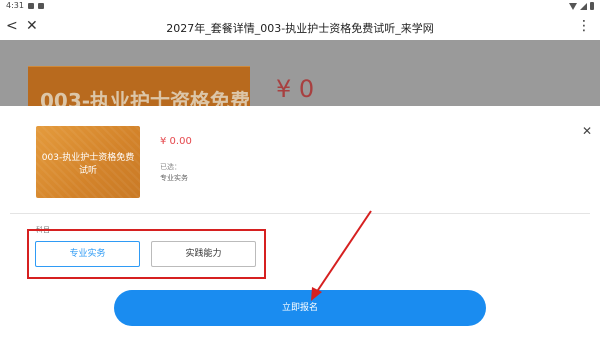  I want to click on title-bar: < ✕ 2027年_套餐详情_003-执业护士资格免费试听_来学网 ⋮, so click(300, 26).